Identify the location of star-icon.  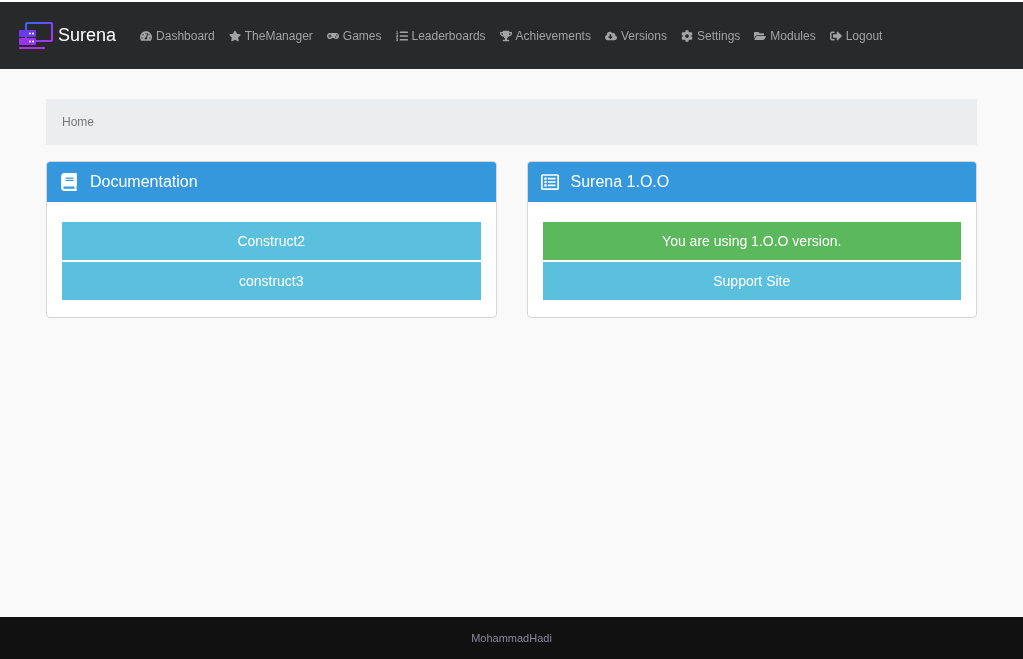
(234, 35).